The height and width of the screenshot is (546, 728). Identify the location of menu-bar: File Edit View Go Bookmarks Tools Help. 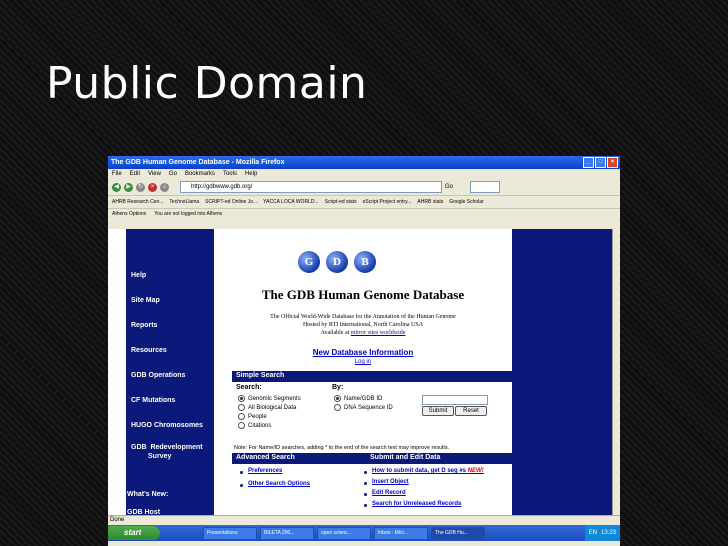
(364, 174).